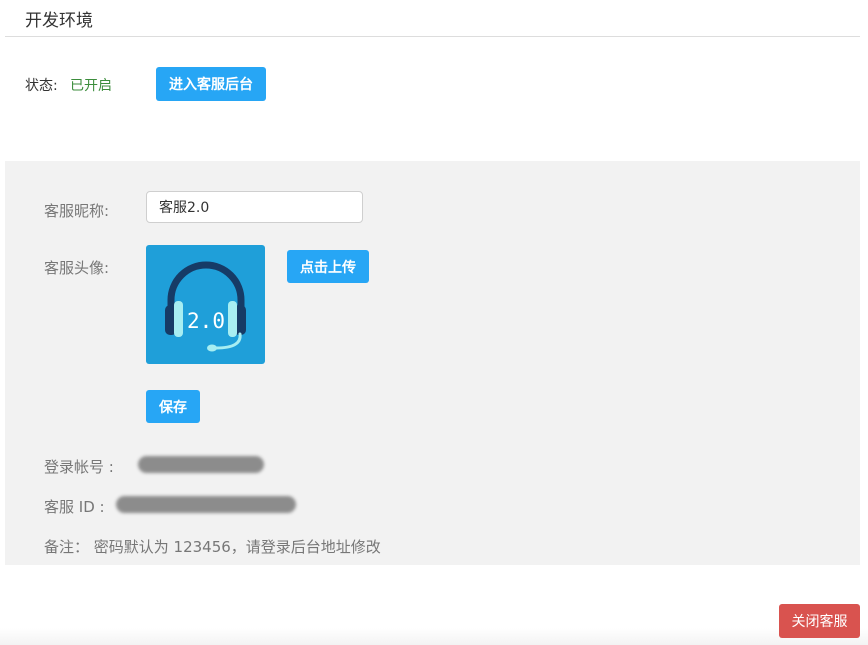  Describe the element at coordinates (328, 266) in the screenshot. I see `upload-button: 点击上传` at that location.